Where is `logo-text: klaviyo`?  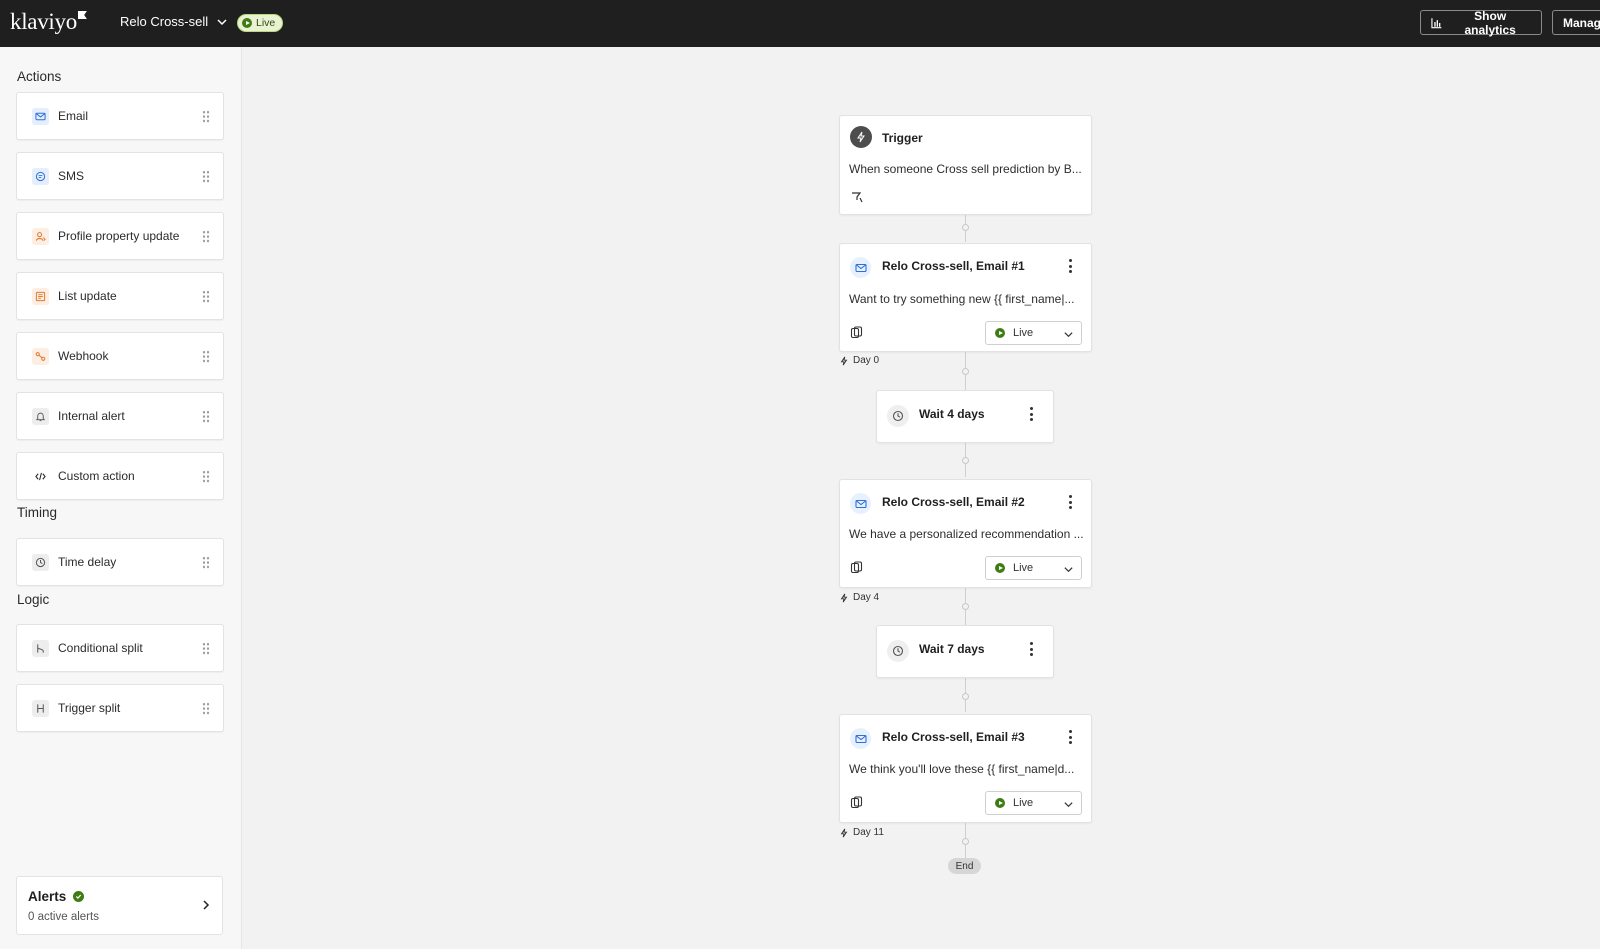
logo-text: klaviyo is located at coordinates (43, 21).